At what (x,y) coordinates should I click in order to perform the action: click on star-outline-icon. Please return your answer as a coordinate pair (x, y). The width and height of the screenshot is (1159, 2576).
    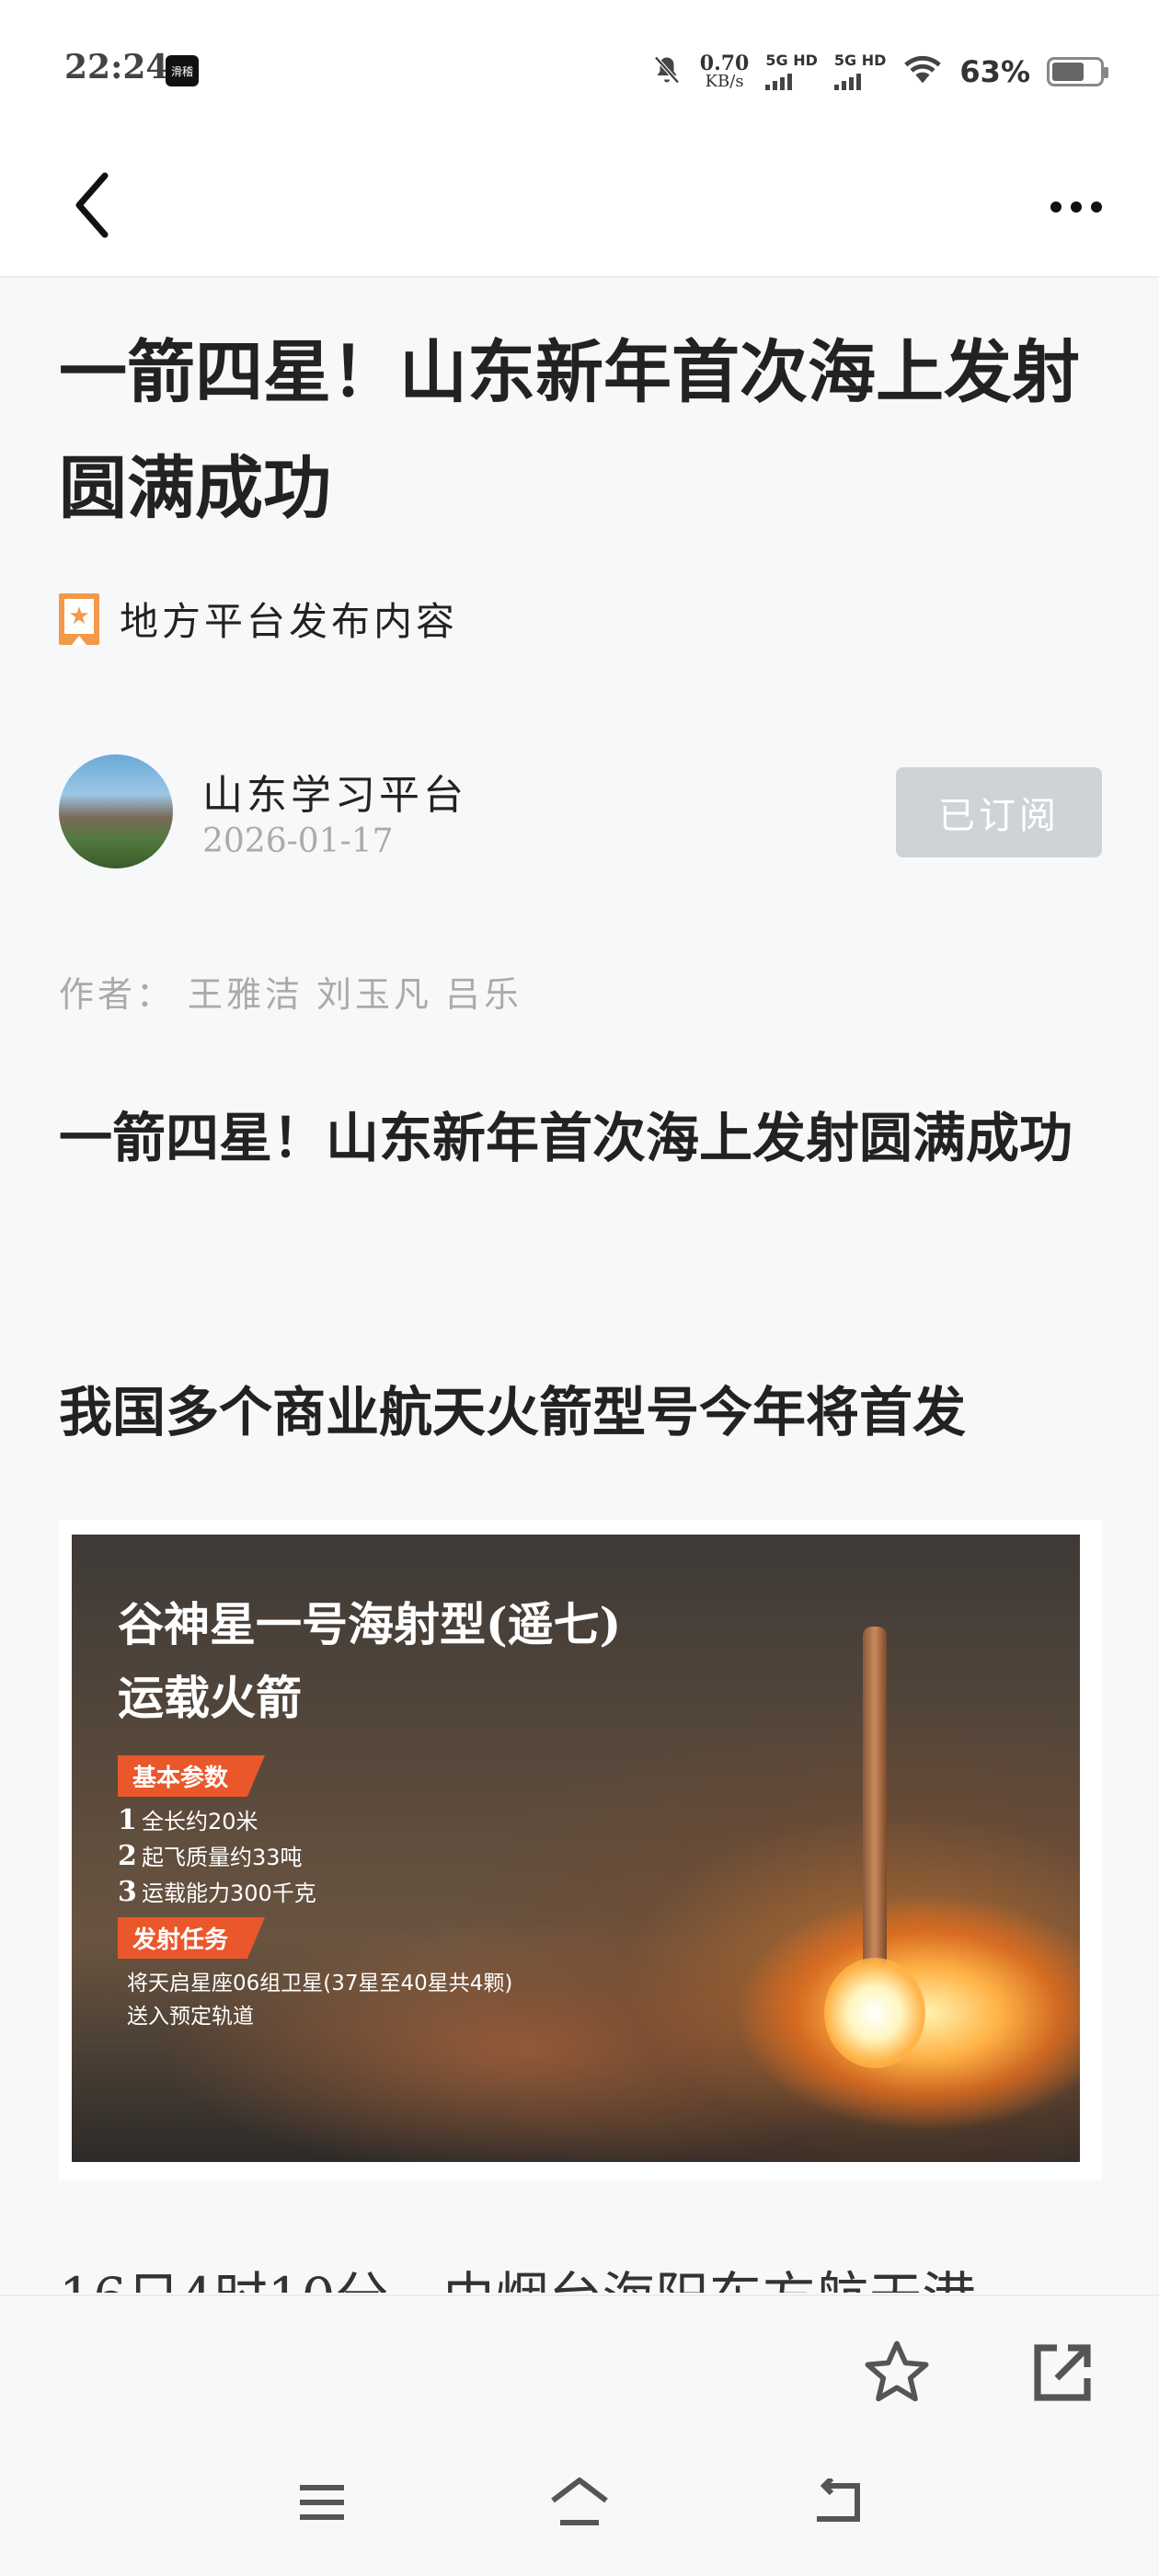
    Looking at the image, I should click on (897, 2374).